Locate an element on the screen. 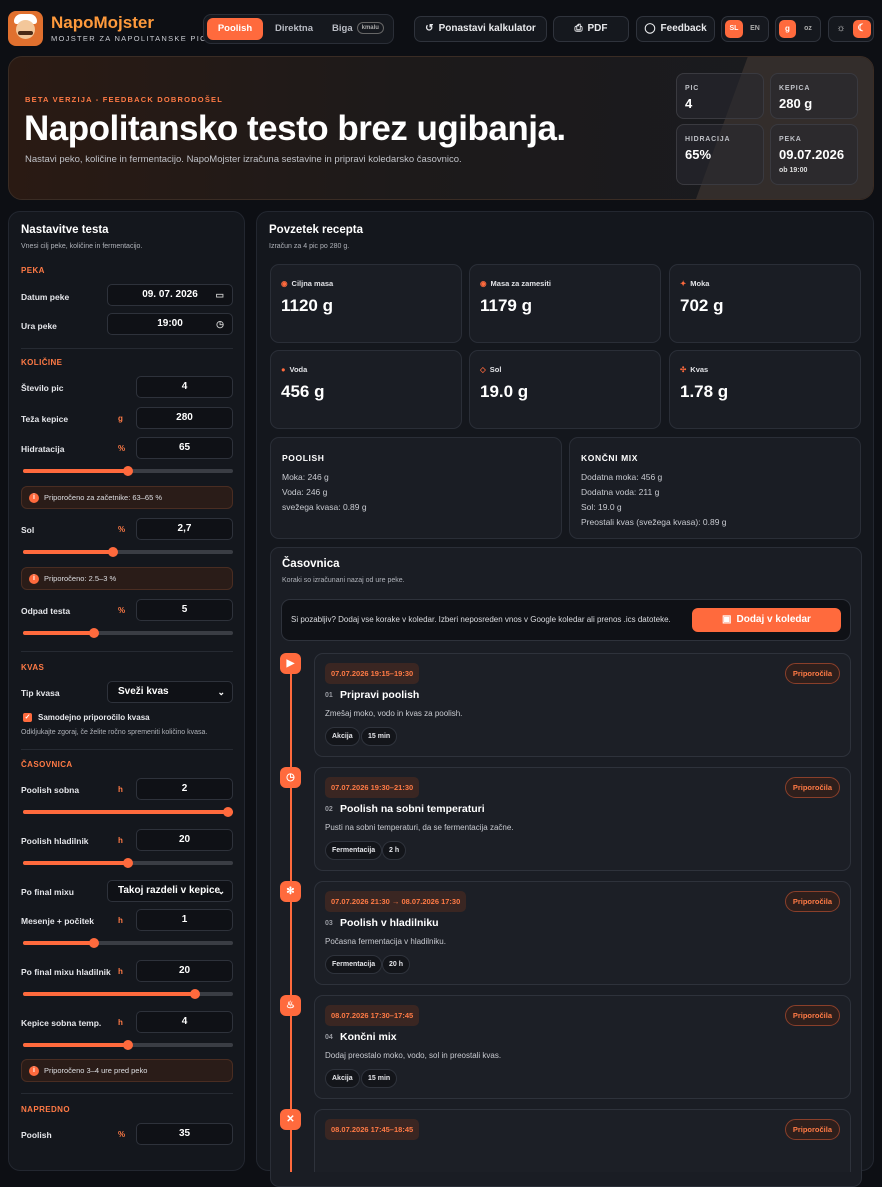  ph-input: 20 is located at coordinates (184, 840).